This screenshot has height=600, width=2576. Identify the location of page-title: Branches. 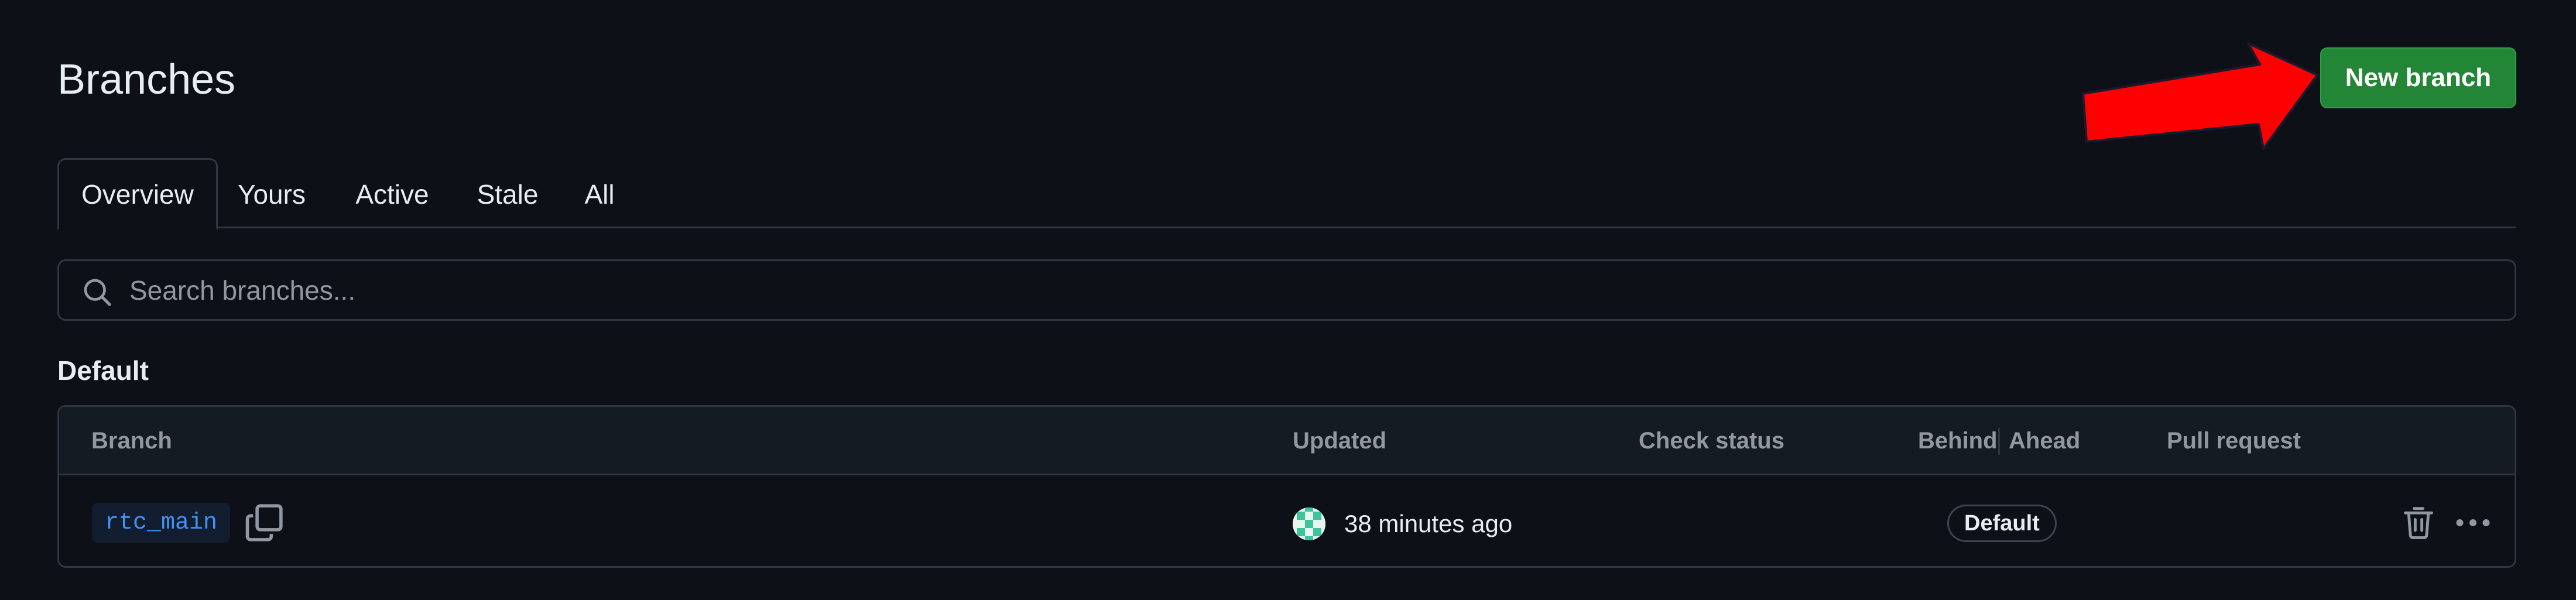
(146, 79).